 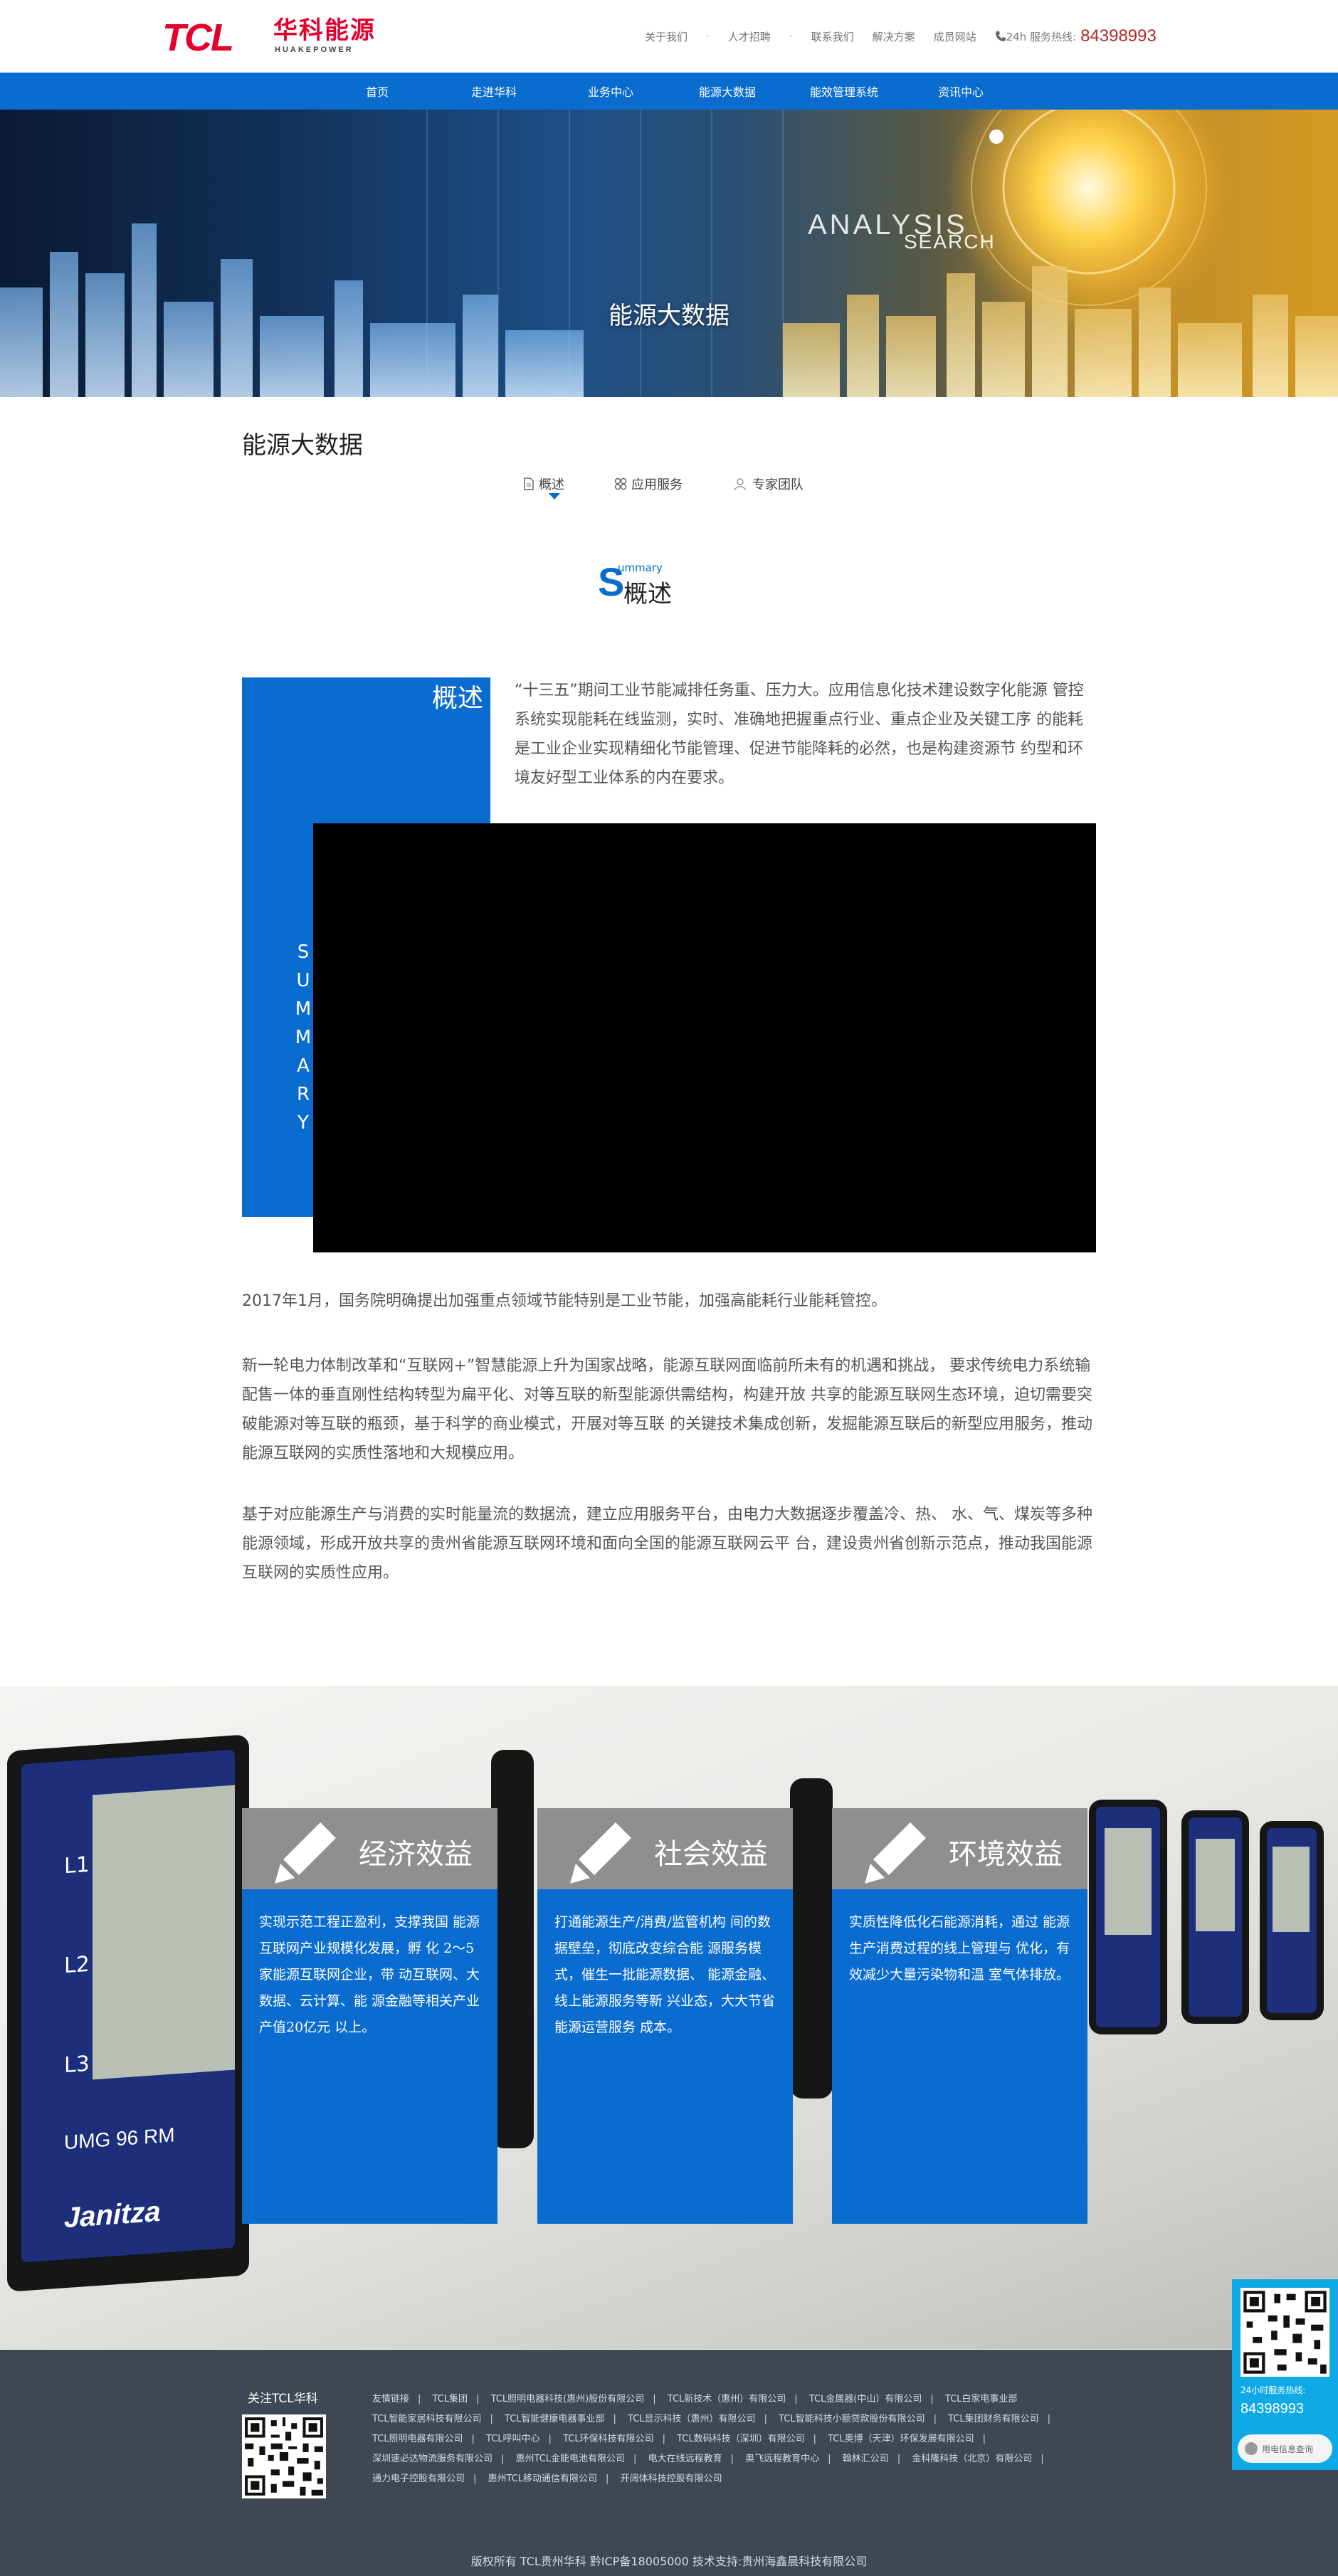 I want to click on logo: TCL 华科能源 HUAKEPOWER, so click(x=269, y=36).